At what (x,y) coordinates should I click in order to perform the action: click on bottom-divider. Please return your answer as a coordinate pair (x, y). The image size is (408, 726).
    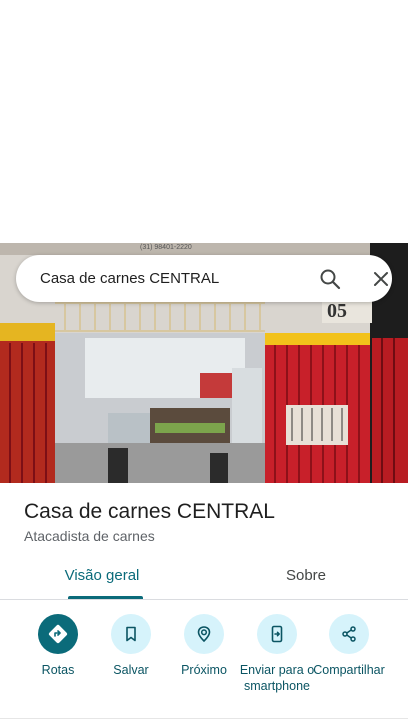
    Looking at the image, I should click on (204, 718).